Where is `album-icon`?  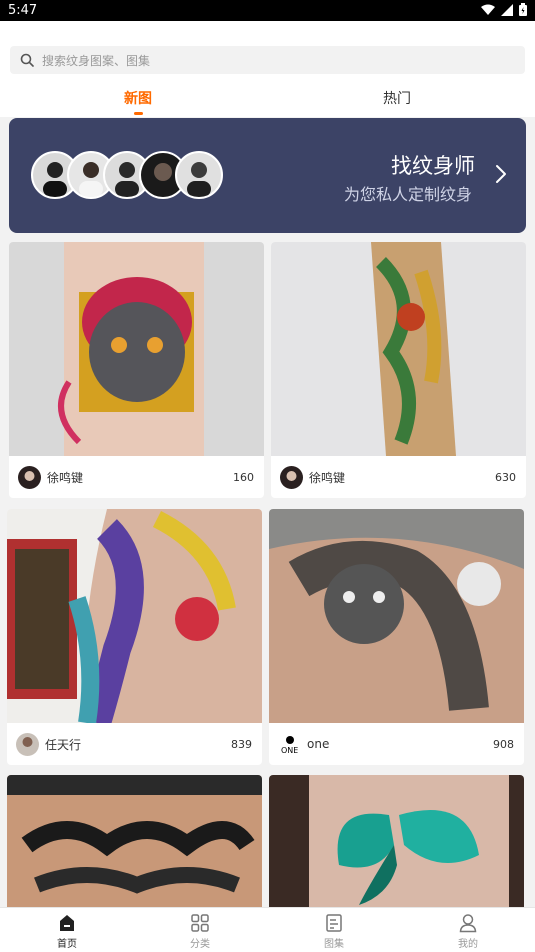 album-icon is located at coordinates (334, 923).